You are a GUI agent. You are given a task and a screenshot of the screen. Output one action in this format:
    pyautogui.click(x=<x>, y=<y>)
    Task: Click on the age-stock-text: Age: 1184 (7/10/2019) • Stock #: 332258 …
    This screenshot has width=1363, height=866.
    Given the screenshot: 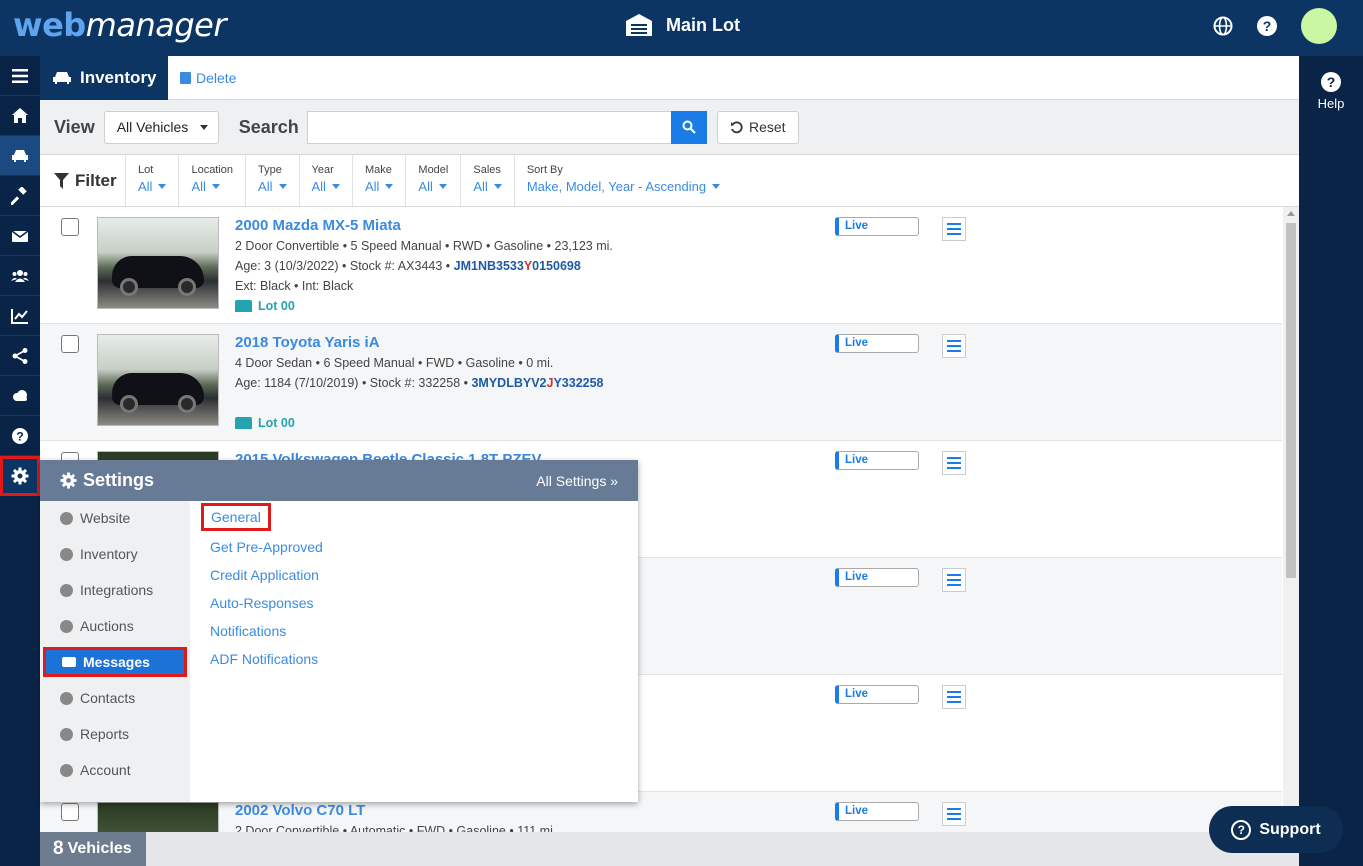 What is the action you would take?
    pyautogui.click(x=353, y=383)
    